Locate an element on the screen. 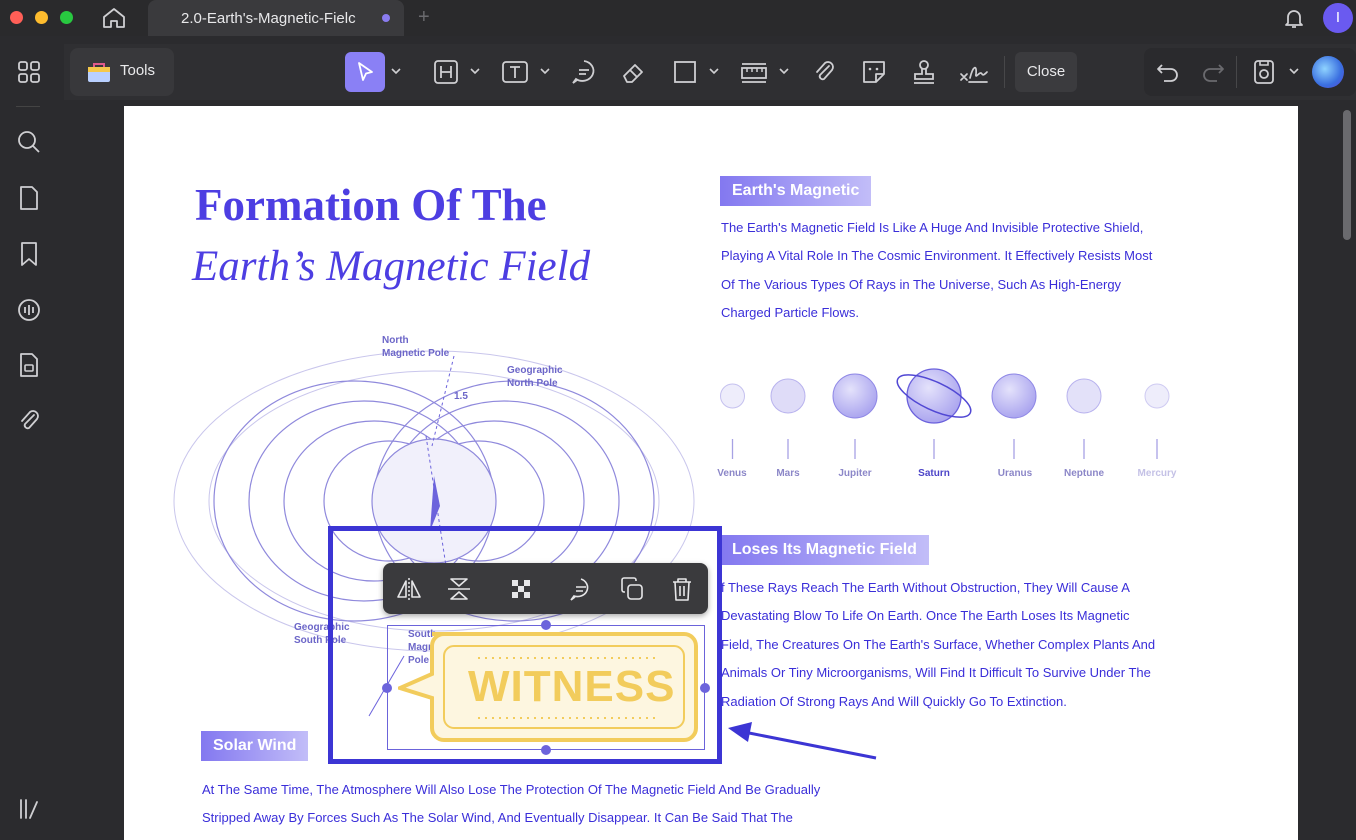 Image resolution: width=1356 pixels, height=840 pixels. resize-handle-bottom is located at coordinates (546, 750).